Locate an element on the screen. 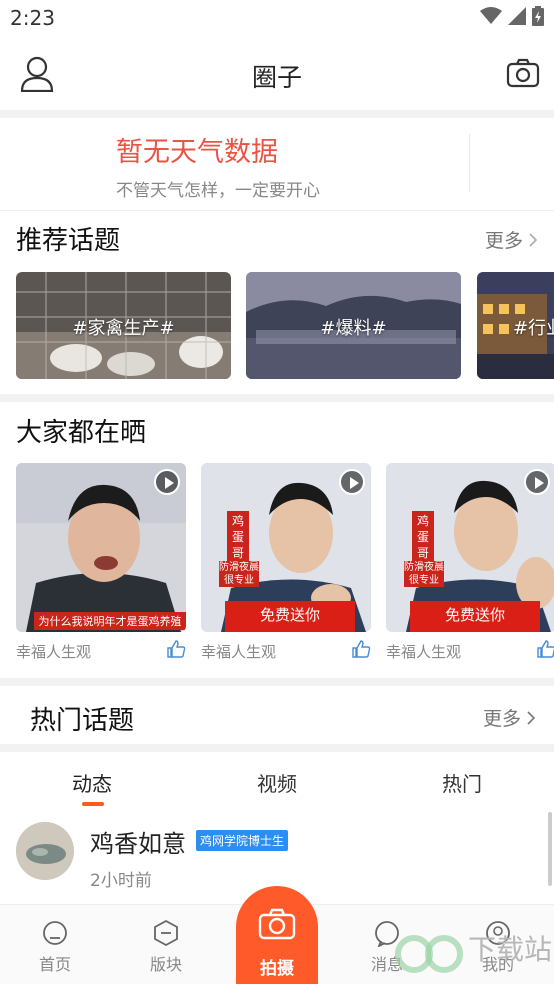  tab-hot: 热门 is located at coordinates (462, 782).